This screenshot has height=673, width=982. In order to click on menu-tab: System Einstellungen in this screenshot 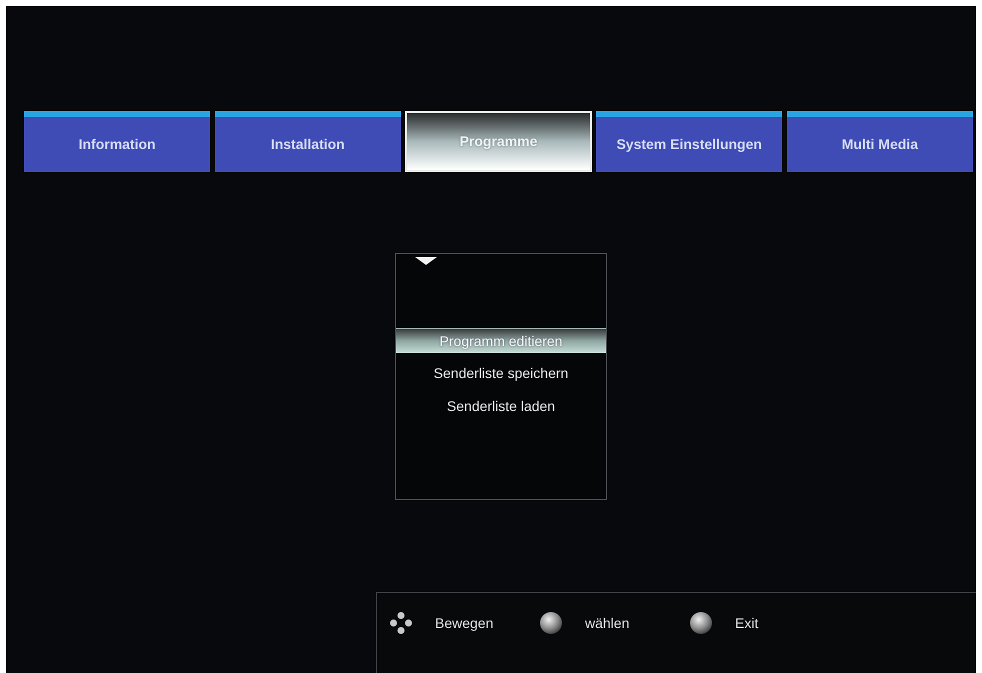, I will do `click(689, 141)`.